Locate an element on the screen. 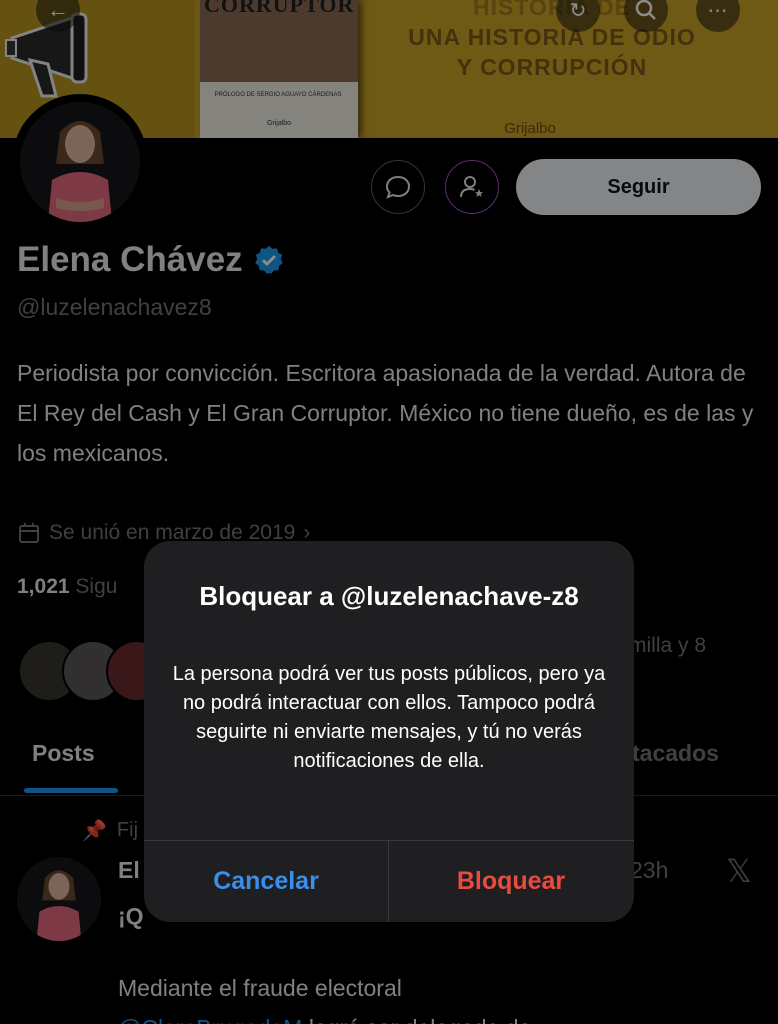 This screenshot has height=1024, width=778. dialog-title: Bloquear a @luzelenachave-z8 is located at coordinates (389, 596).